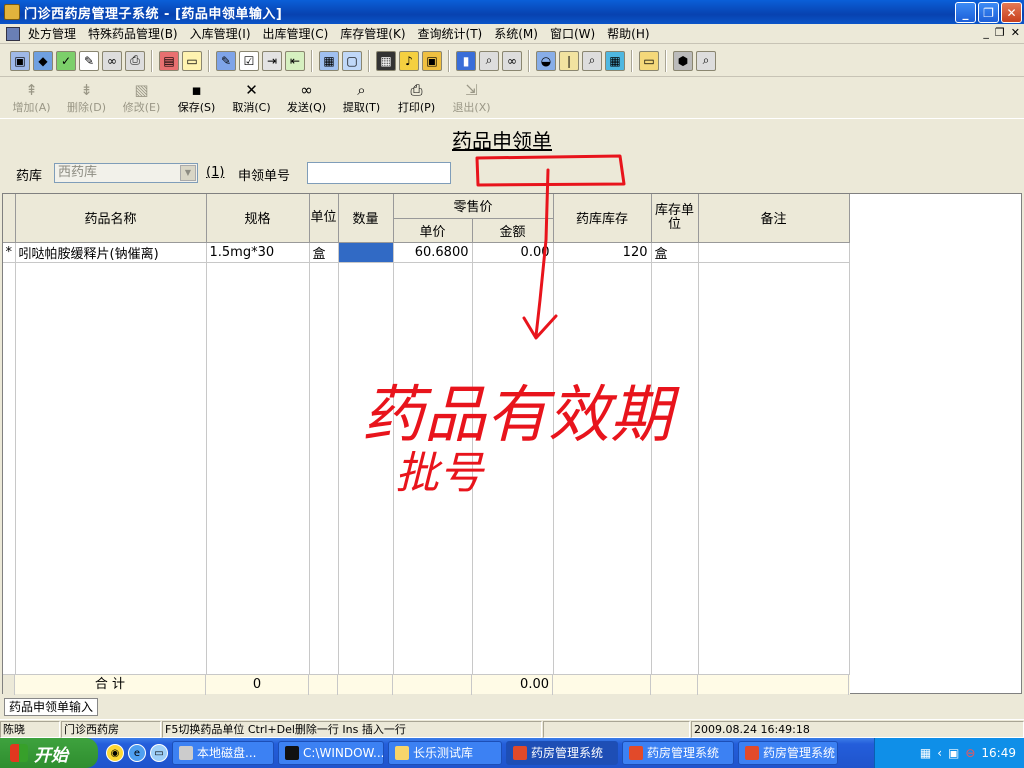  I want to click on cell-qty-input, so click(366, 252).